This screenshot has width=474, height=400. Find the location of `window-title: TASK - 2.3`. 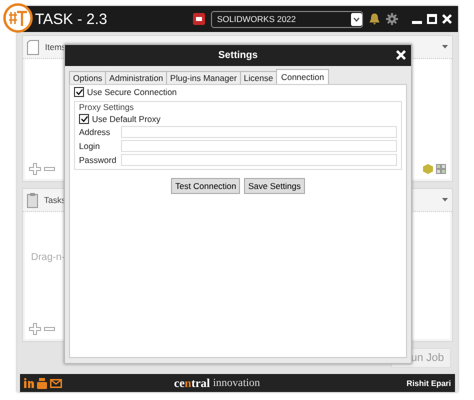

window-title: TASK - 2.3 is located at coordinates (71, 19).